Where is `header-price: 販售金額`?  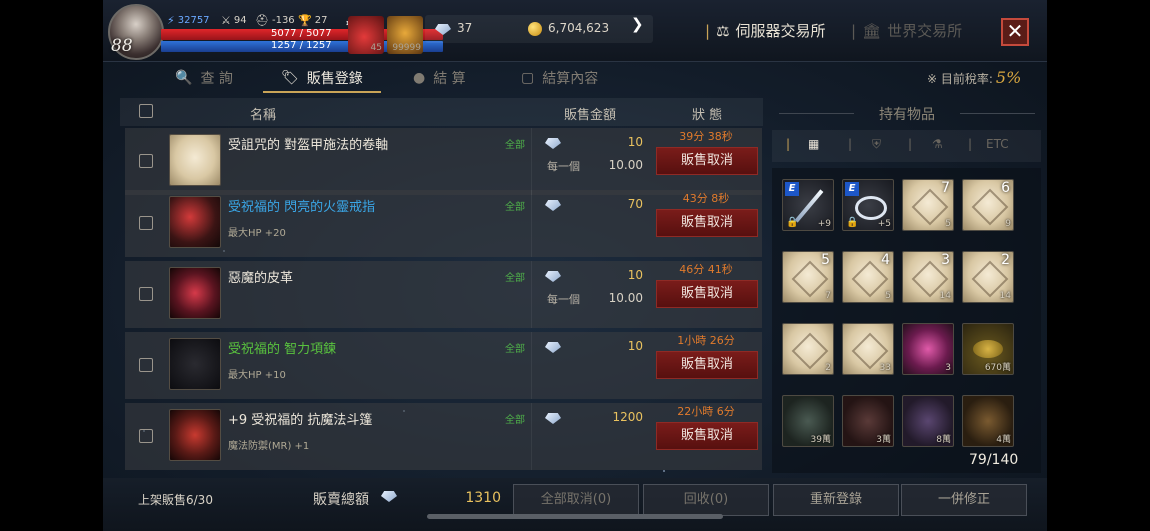 header-price: 販售金額 is located at coordinates (590, 115).